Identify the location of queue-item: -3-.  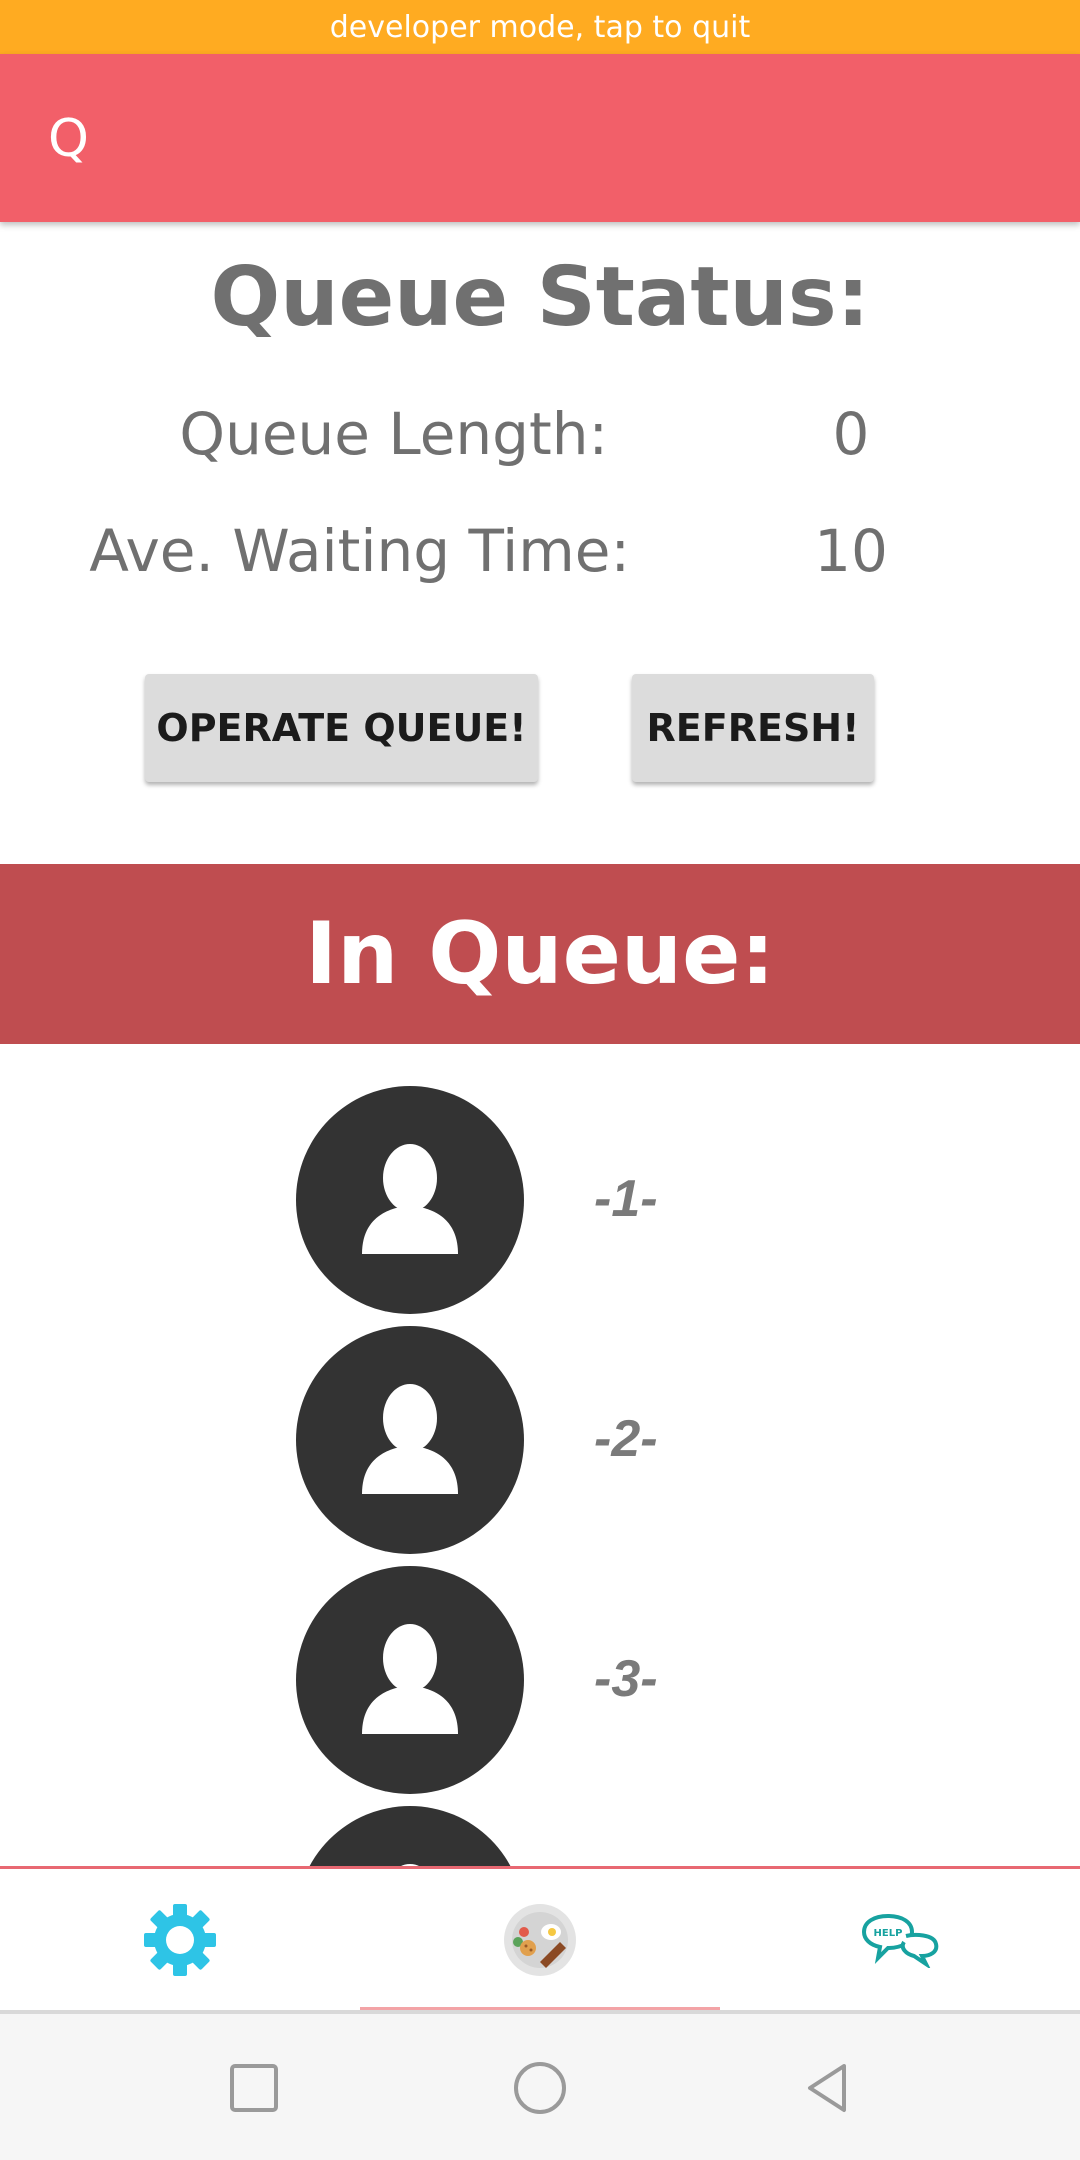
(540, 1659).